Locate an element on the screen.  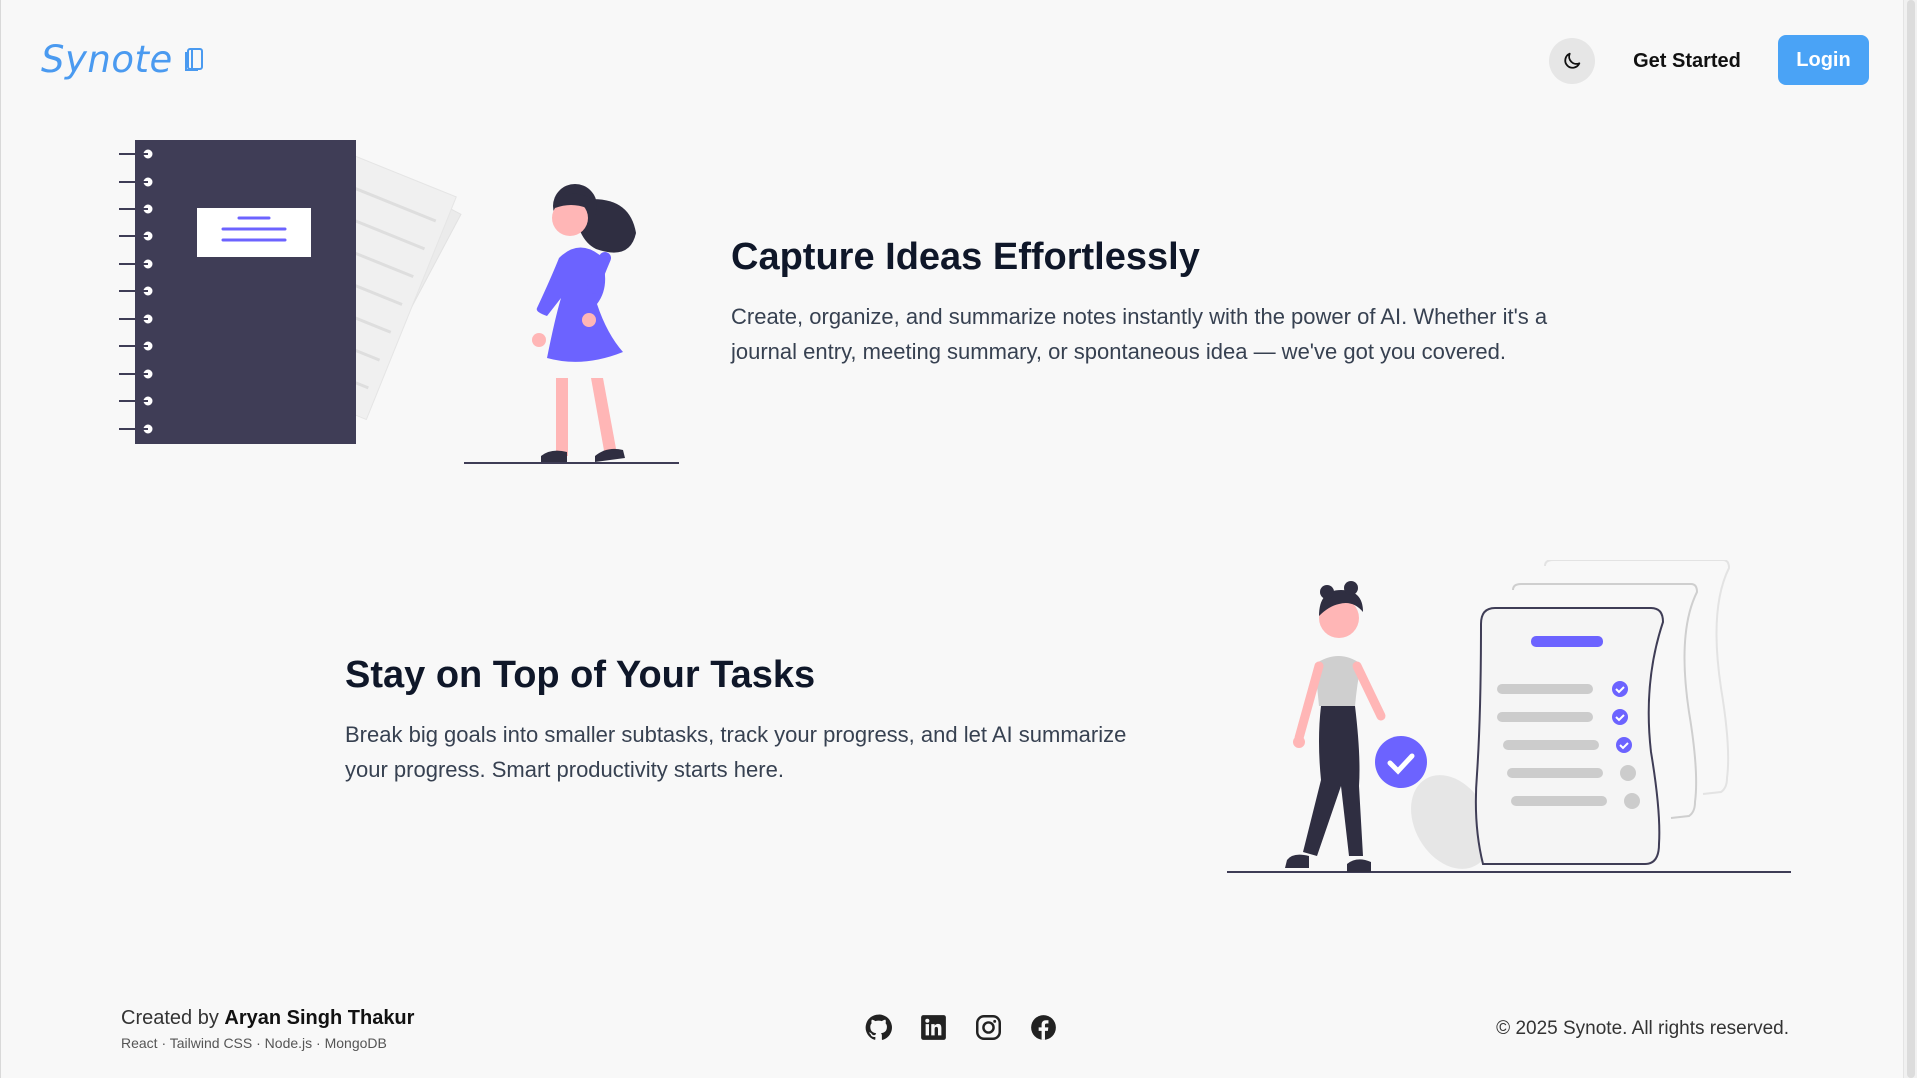
credit-prefix: Created by is located at coordinates (170, 1018).